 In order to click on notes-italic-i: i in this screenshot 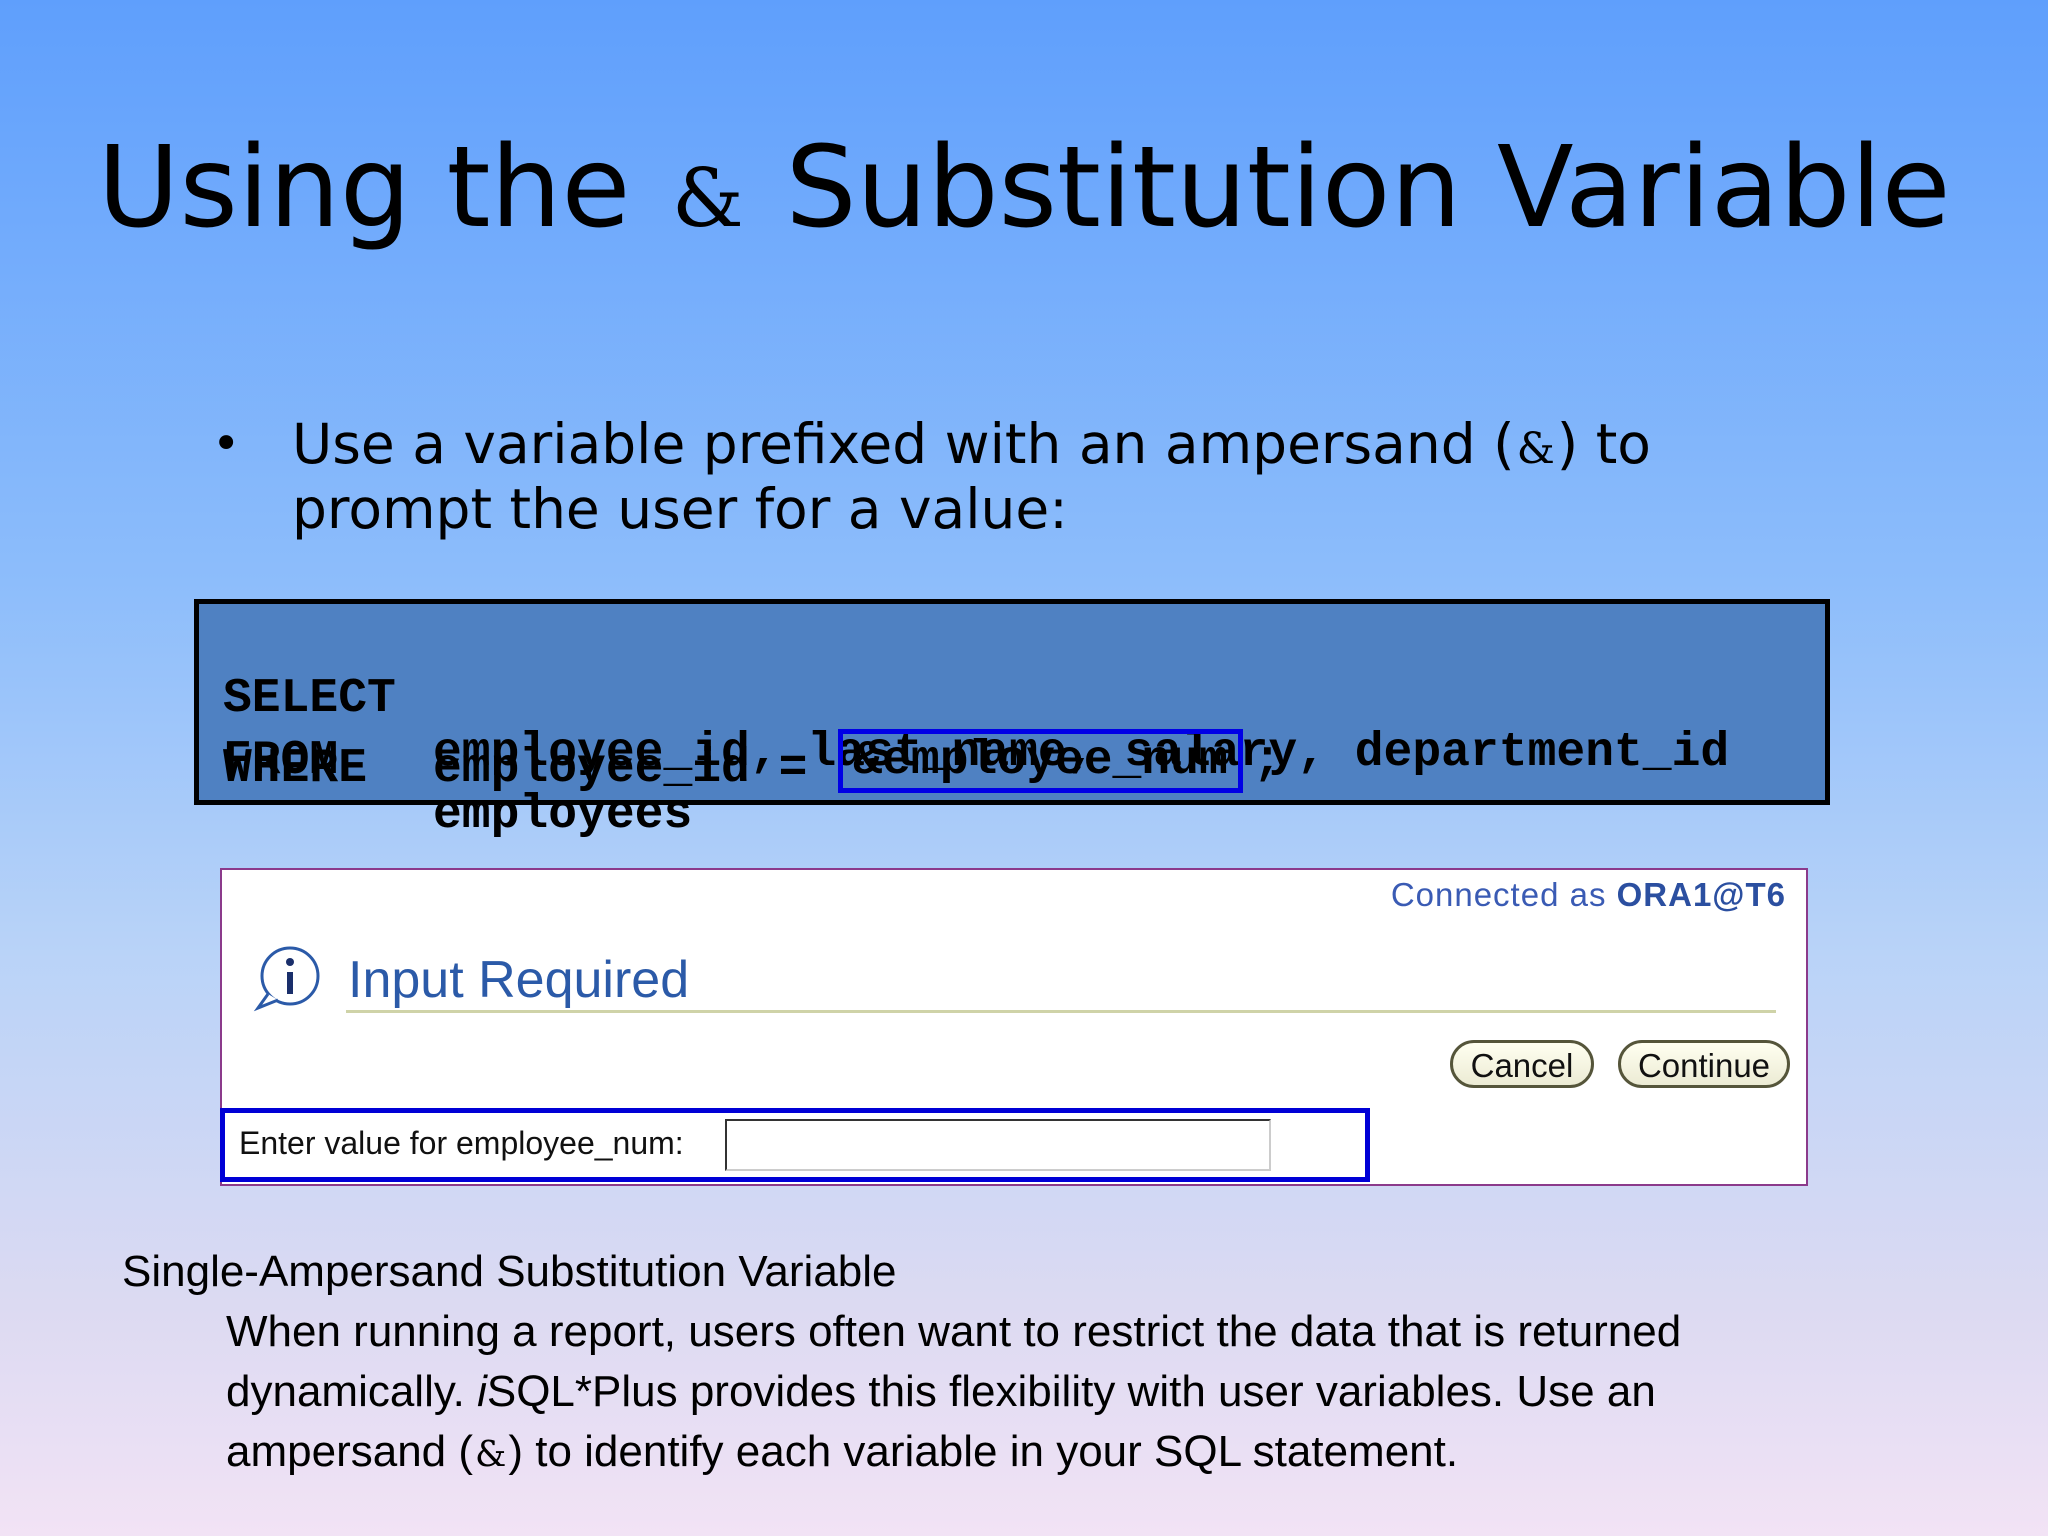, I will do `click(482, 1391)`.